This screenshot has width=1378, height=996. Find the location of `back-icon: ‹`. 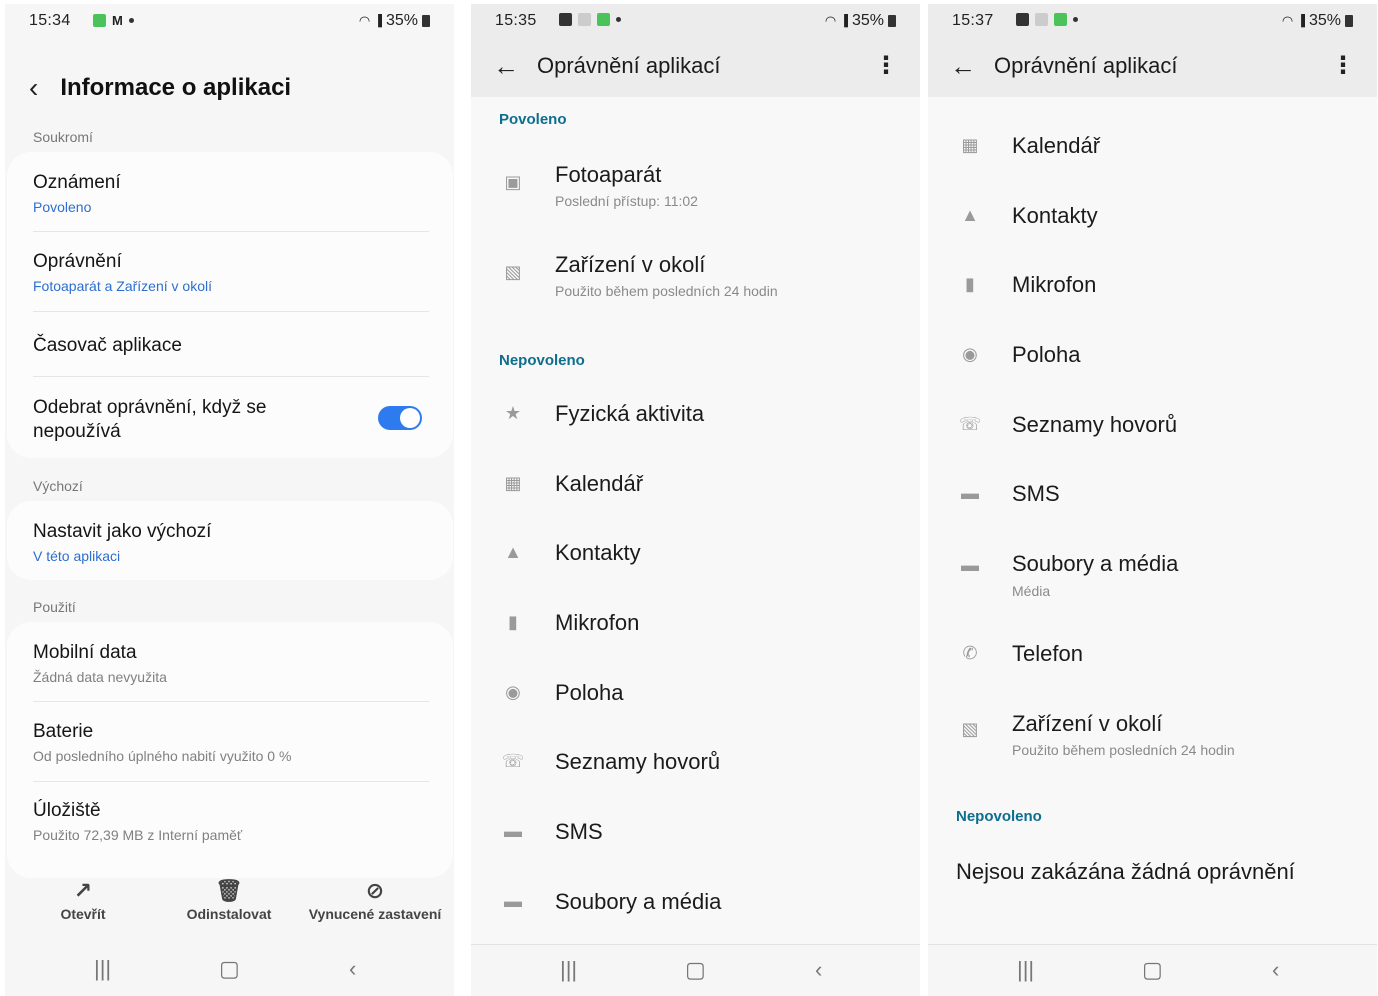

back-icon: ‹ is located at coordinates (33, 88).